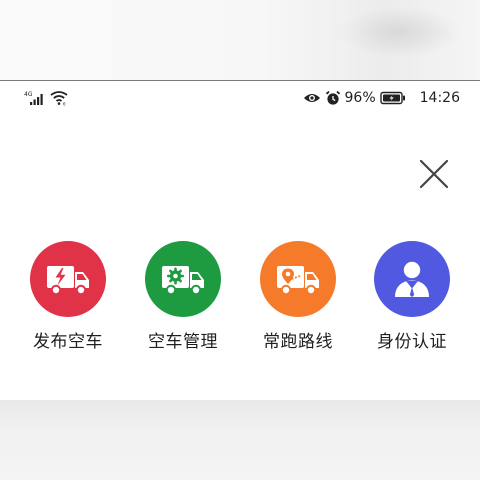  I want to click on publish-empty-truck-button: 发布空车, so click(68, 296).